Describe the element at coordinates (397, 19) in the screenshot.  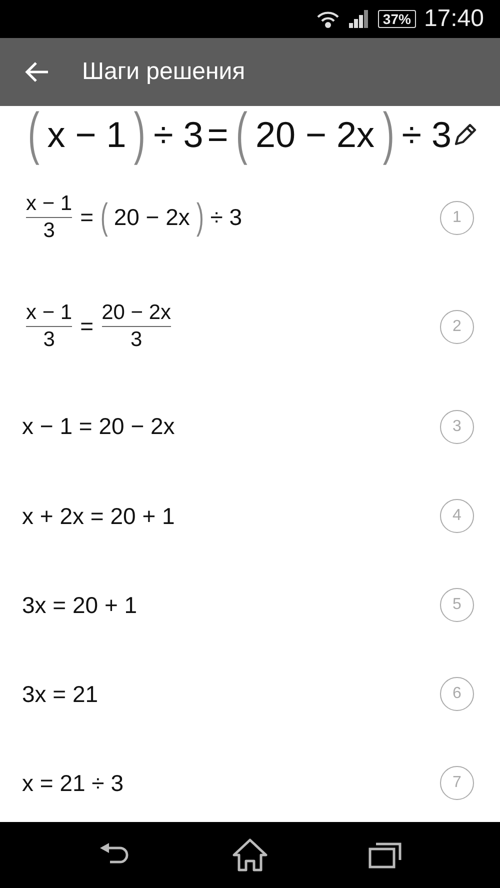
I see `battery-indicator: 37%` at that location.